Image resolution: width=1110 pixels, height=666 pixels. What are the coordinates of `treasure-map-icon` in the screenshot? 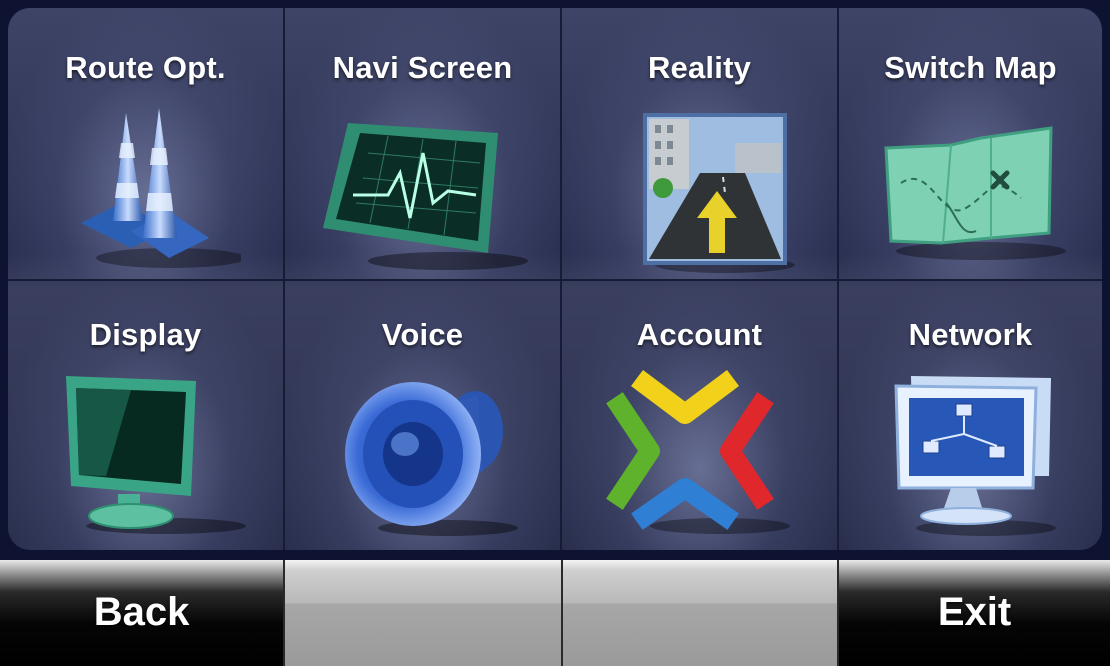 It's located at (974, 193).